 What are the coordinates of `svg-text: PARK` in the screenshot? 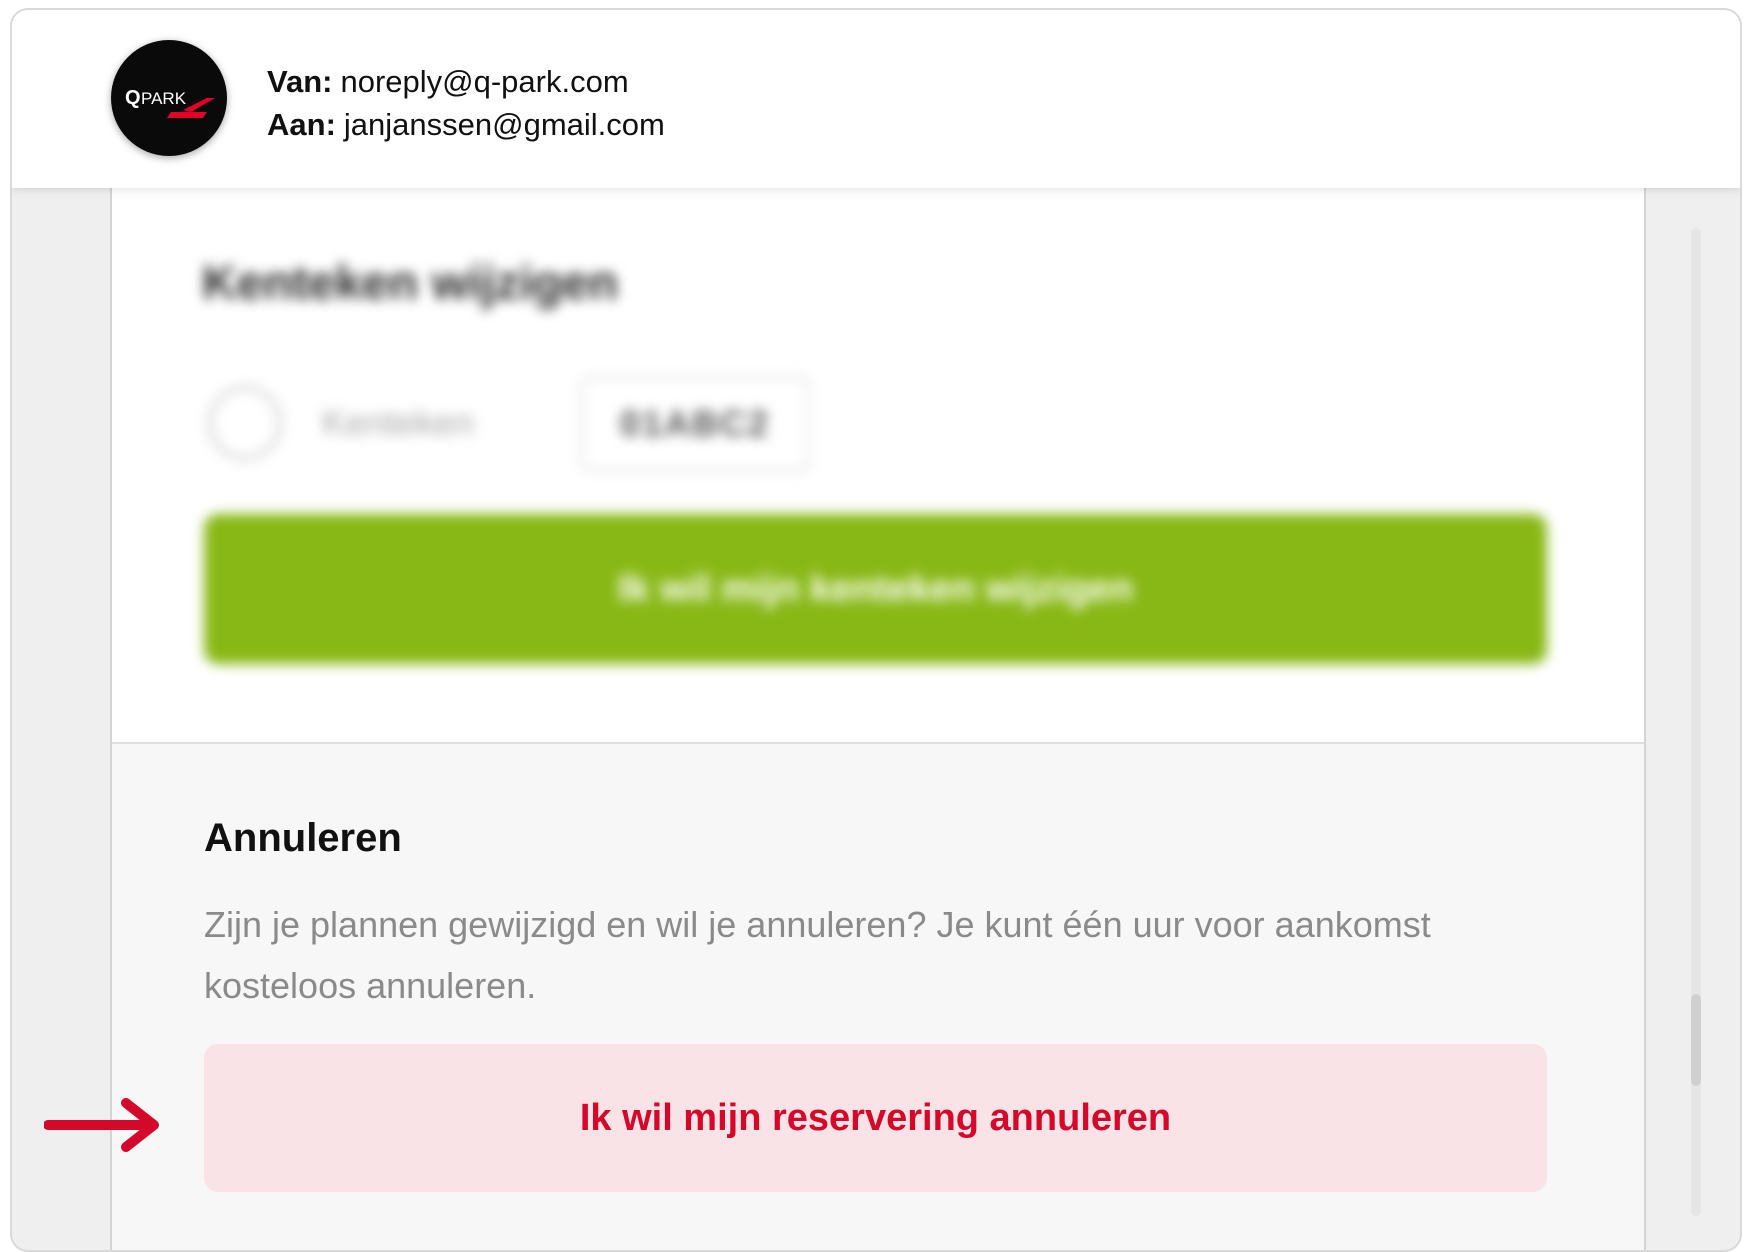 It's located at (164, 98).